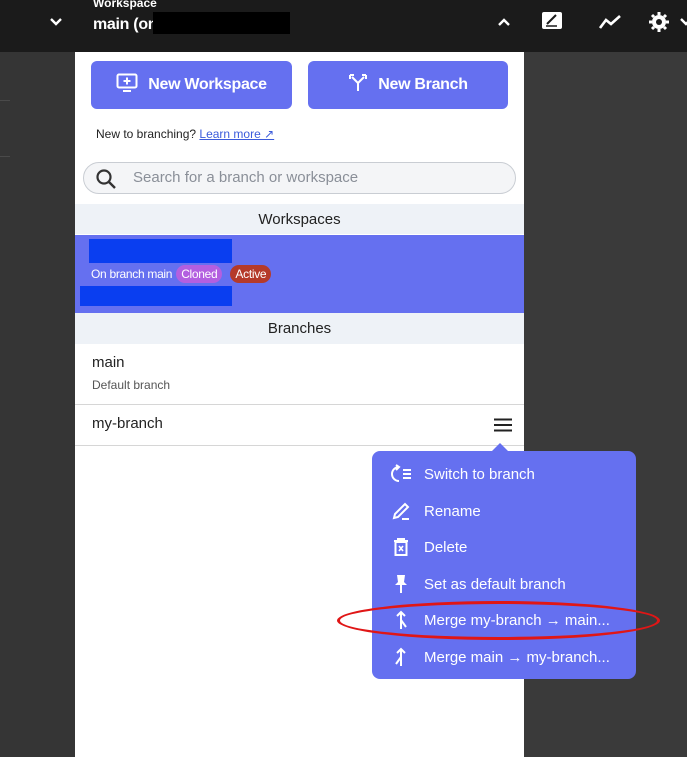 The height and width of the screenshot is (757, 687). I want to click on new-workspace-label: New Workspace, so click(207, 84).